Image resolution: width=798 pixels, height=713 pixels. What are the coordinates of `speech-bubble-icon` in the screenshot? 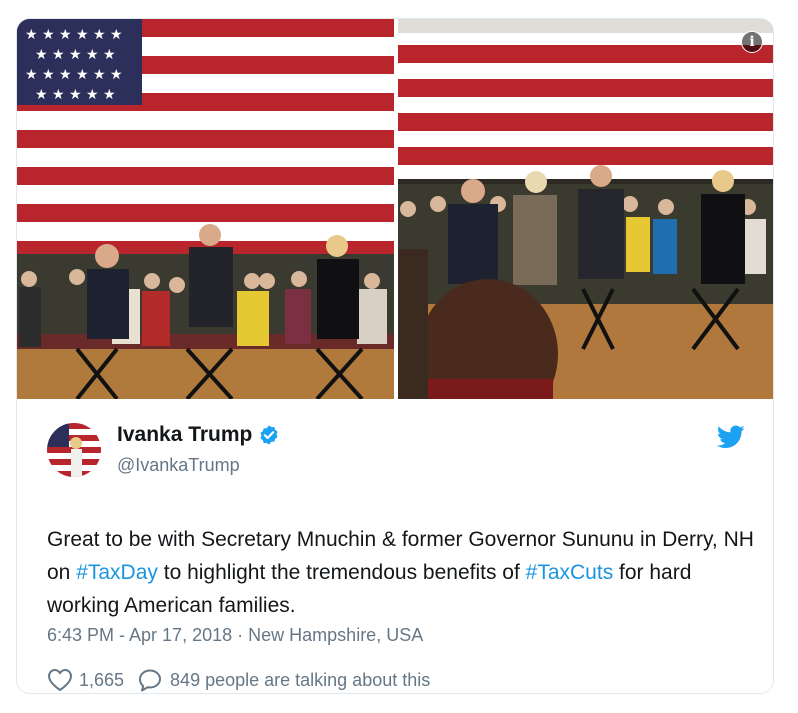 It's located at (150, 680).